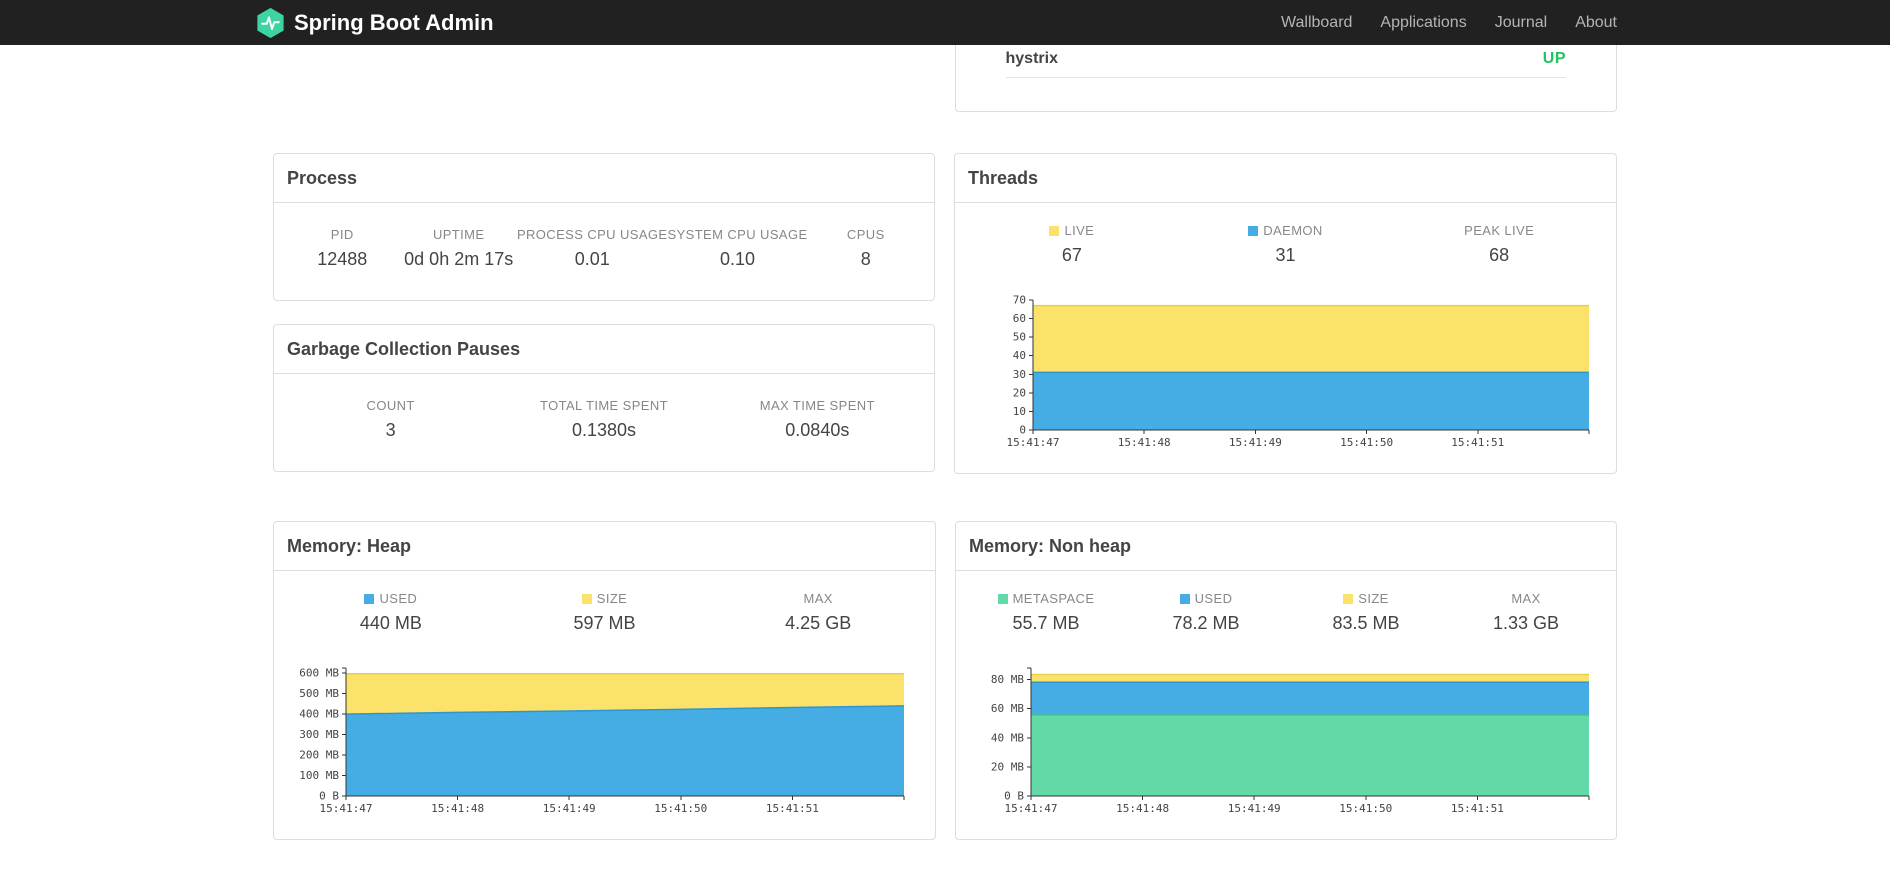 This screenshot has width=1890, height=892. I want to click on stat-label: CPUS, so click(865, 234).